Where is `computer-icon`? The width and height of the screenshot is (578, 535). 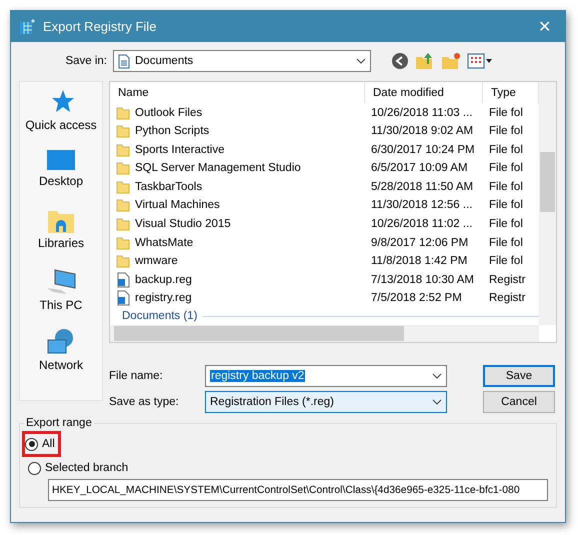
computer-icon is located at coordinates (61, 282).